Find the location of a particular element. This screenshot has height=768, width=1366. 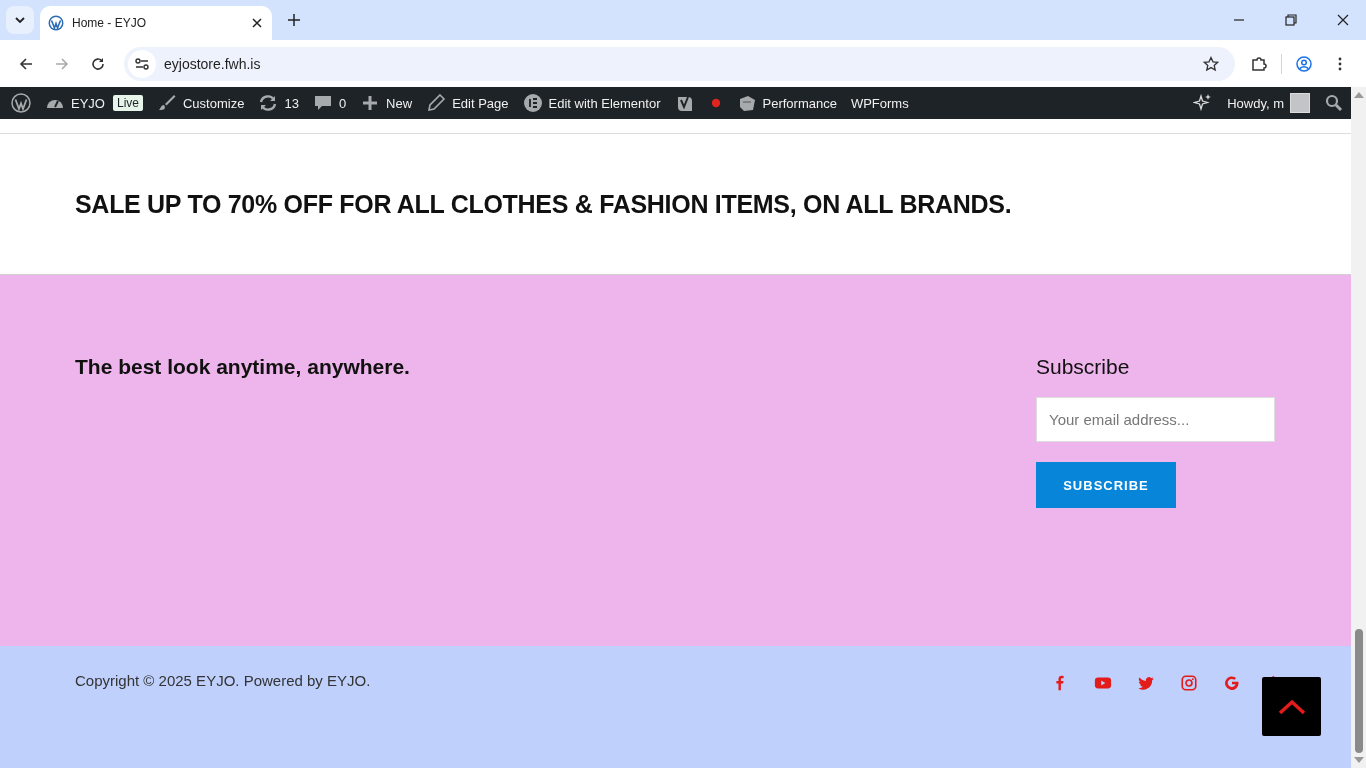

menu-label: Edit with Elementor is located at coordinates (604, 103).